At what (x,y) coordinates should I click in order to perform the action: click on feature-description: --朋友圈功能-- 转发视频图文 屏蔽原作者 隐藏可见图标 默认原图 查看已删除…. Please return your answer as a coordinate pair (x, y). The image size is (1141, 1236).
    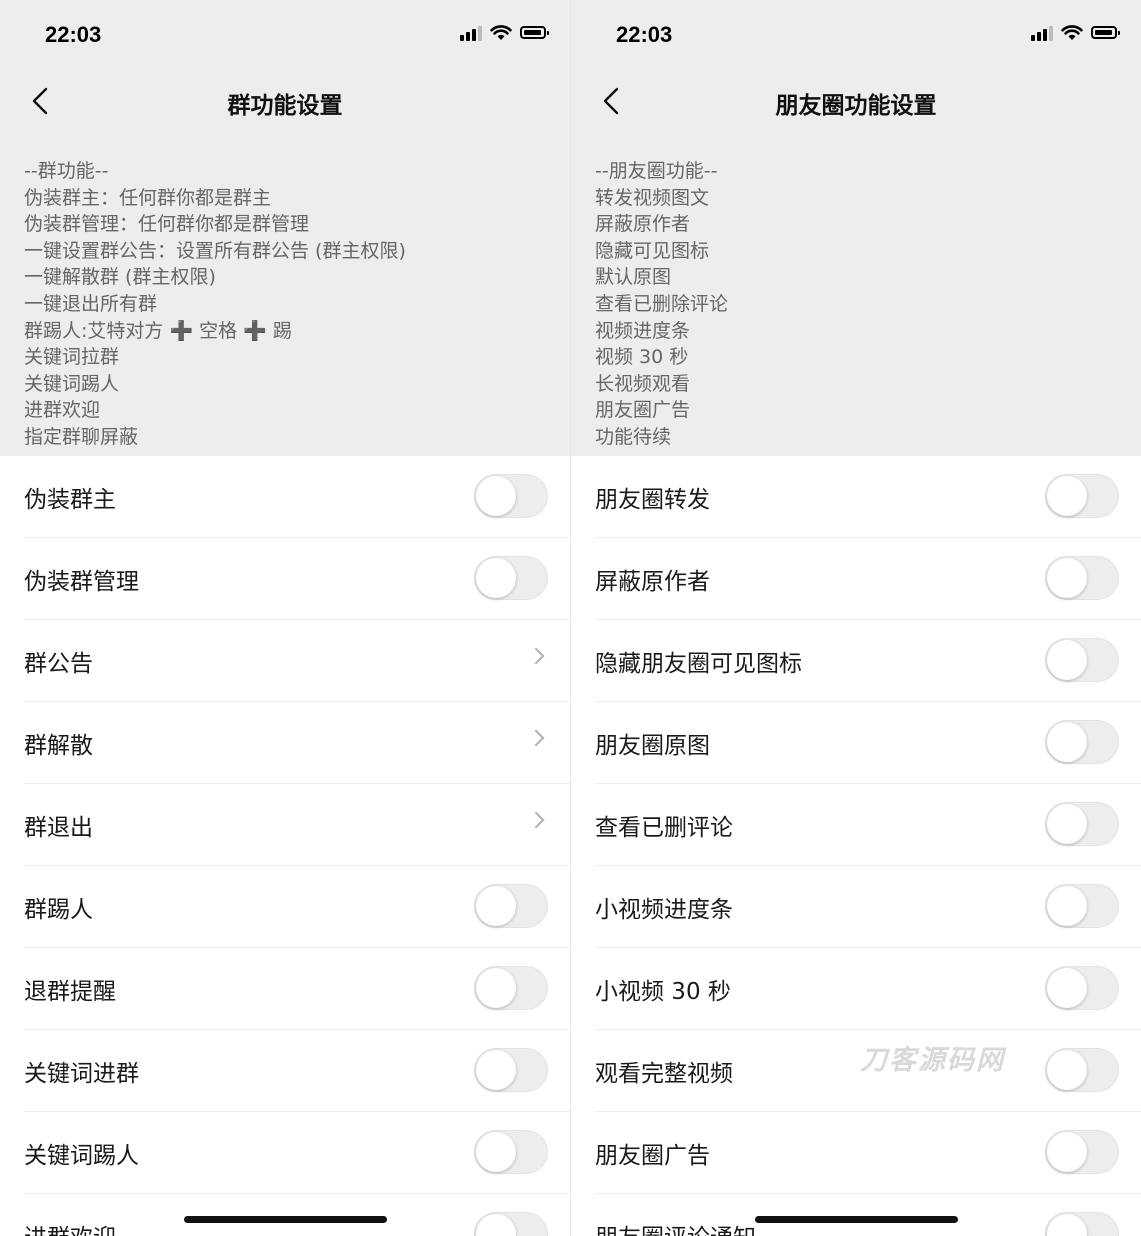
    Looking at the image, I should click on (661, 304).